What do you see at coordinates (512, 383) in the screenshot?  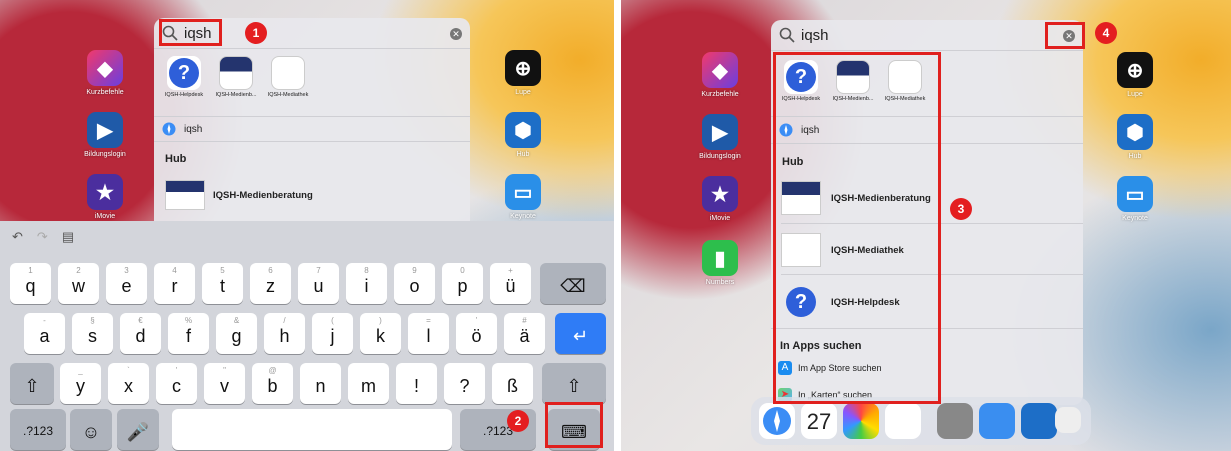 I see `key-ß: ß` at bounding box center [512, 383].